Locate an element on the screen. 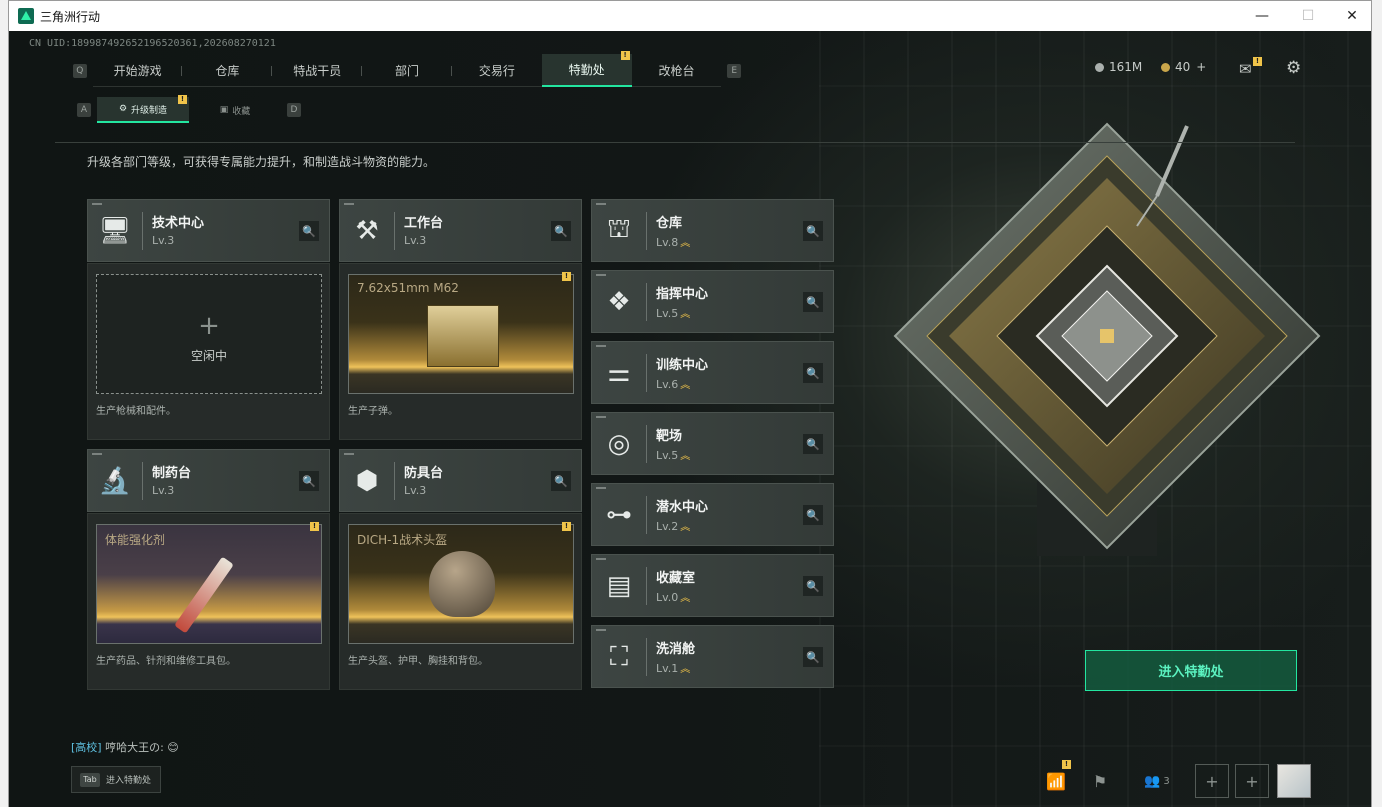  helmet-icon is located at coordinates (462, 584).